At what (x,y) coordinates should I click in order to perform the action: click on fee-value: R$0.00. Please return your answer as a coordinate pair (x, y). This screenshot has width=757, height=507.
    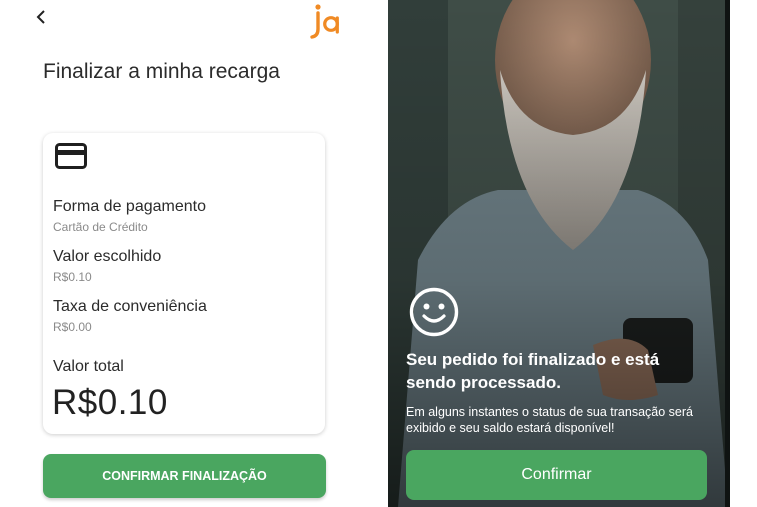
    Looking at the image, I should click on (72, 327).